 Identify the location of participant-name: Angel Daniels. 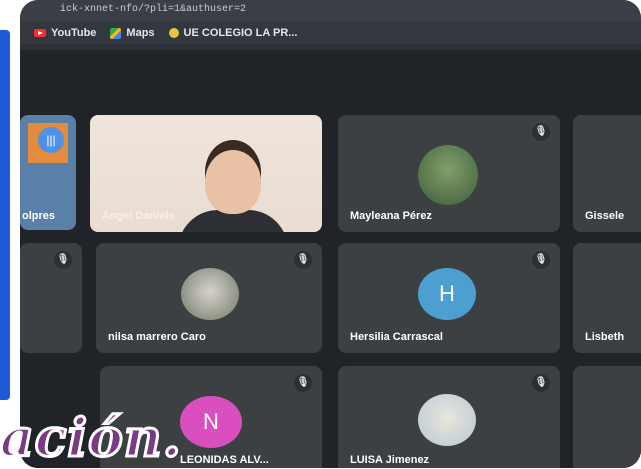
(138, 216).